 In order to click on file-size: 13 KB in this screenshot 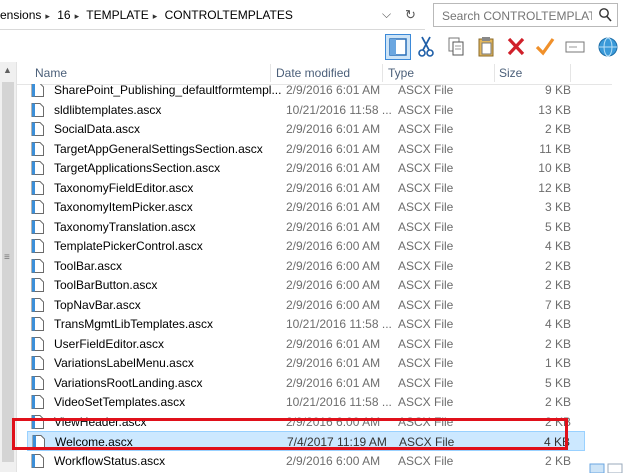, I will do `click(554, 109)`.